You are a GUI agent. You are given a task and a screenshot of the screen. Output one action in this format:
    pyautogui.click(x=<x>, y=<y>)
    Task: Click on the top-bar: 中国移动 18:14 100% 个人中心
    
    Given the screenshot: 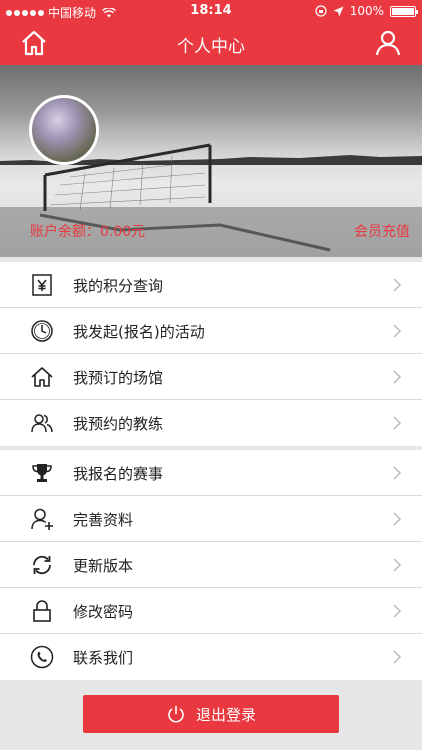 What is the action you would take?
    pyautogui.click(x=211, y=32)
    